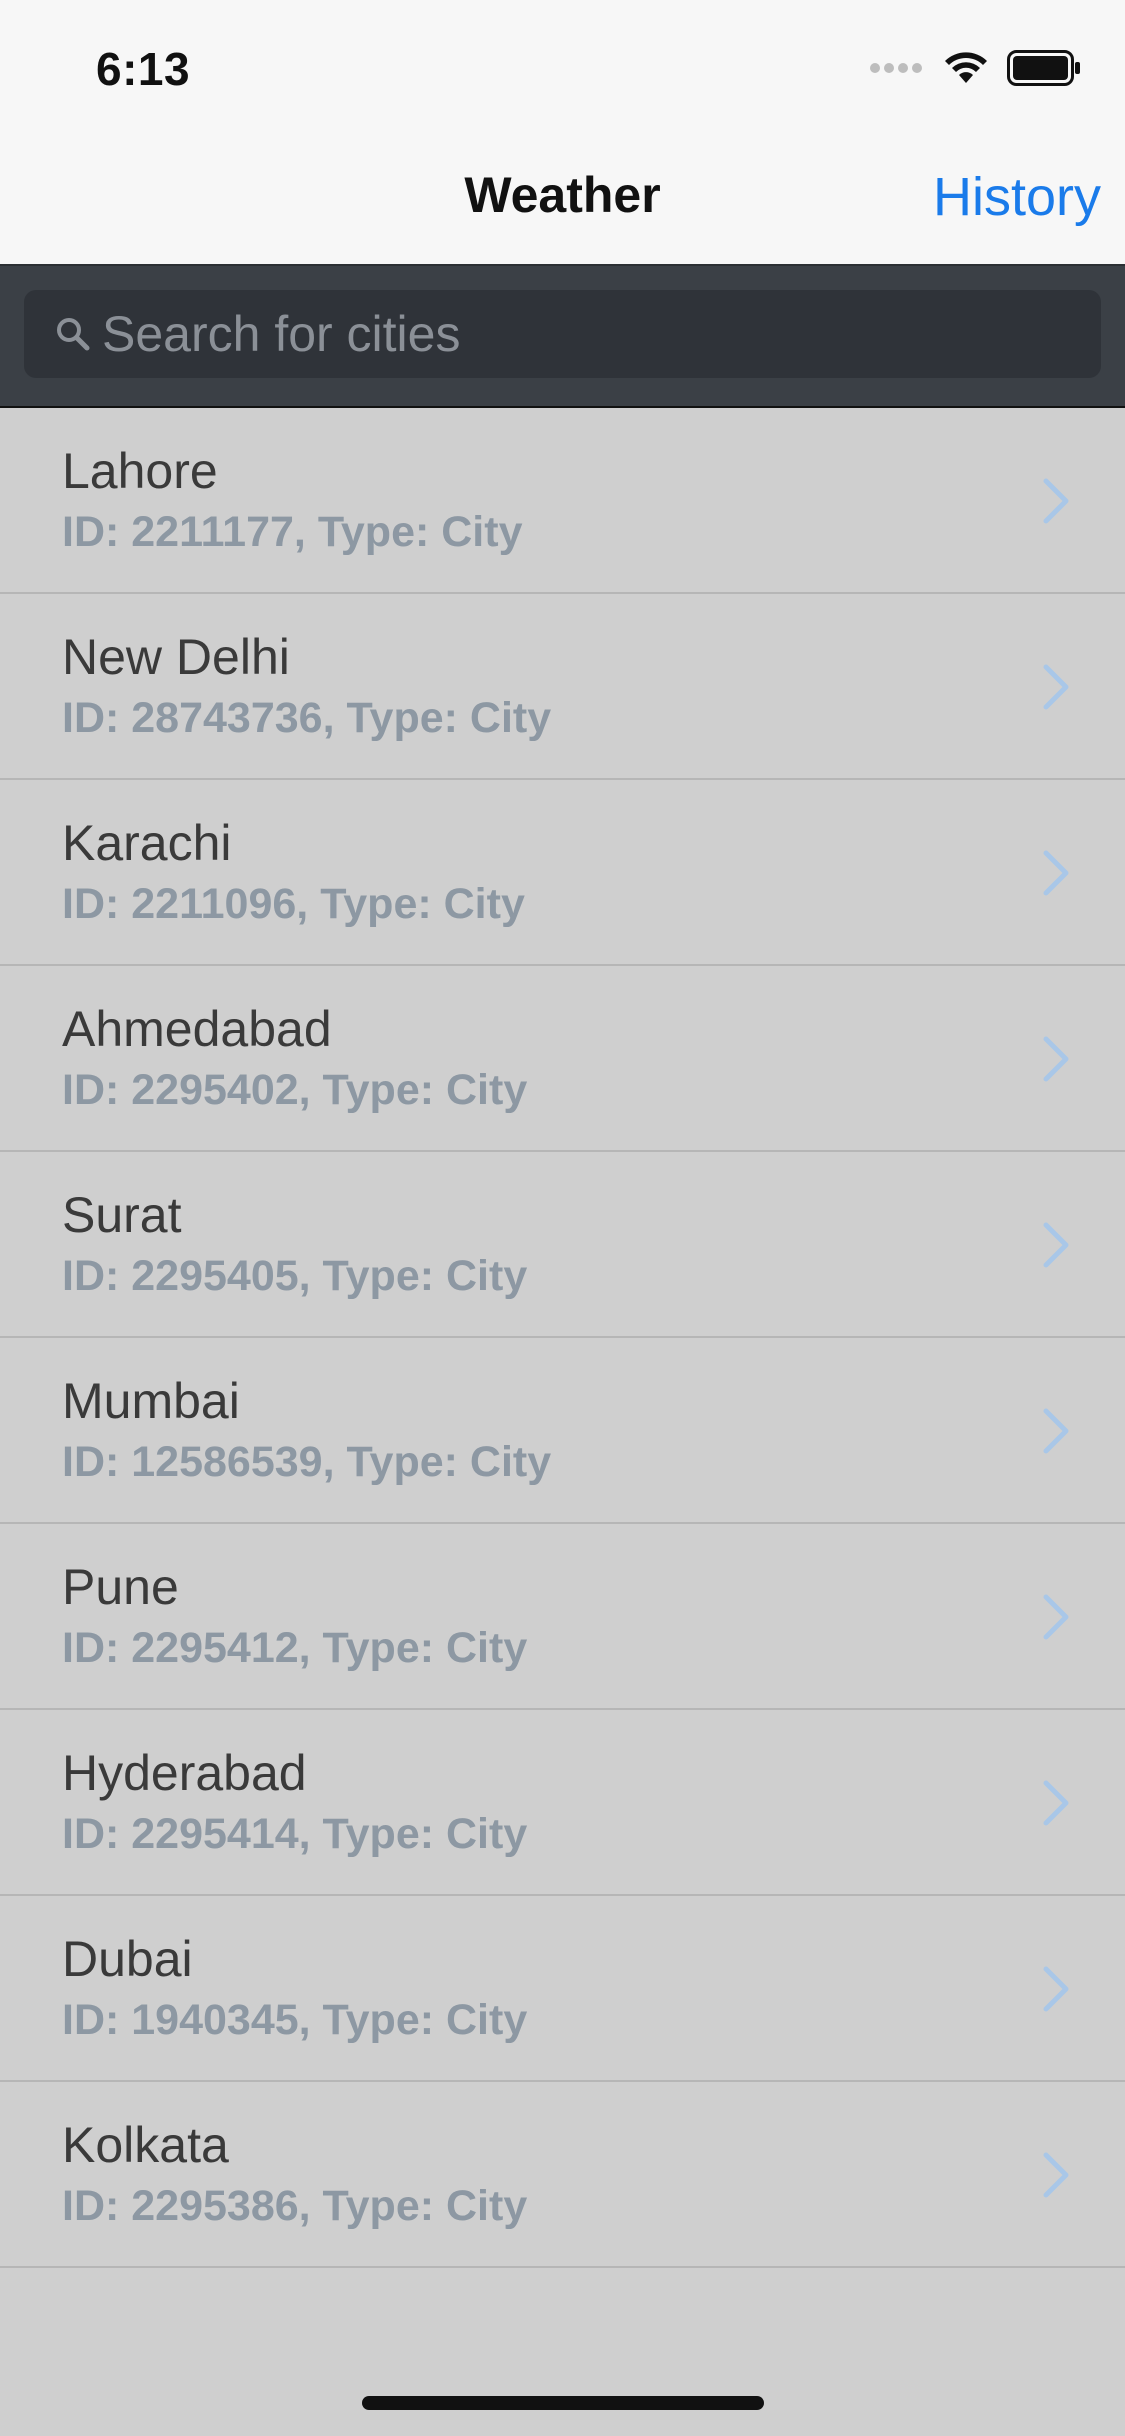  Describe the element at coordinates (562, 1989) in the screenshot. I see `list-item: Dubai ID: 1940345, Type: City` at that location.